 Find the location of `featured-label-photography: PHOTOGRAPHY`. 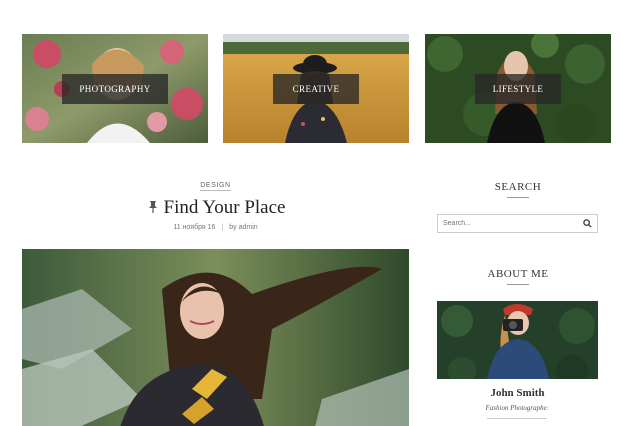

featured-label-photography: PHOTOGRAPHY is located at coordinates (115, 89).